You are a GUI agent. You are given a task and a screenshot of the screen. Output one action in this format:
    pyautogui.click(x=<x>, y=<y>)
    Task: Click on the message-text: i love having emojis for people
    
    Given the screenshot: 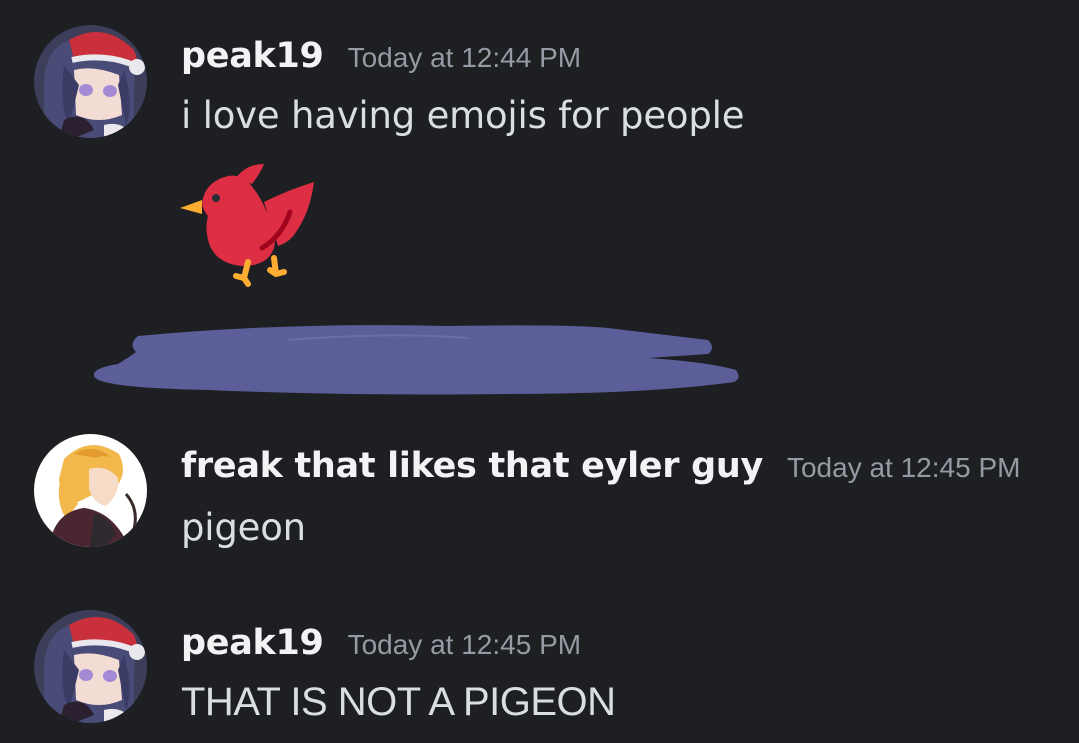 What is the action you would take?
    pyautogui.click(x=463, y=115)
    